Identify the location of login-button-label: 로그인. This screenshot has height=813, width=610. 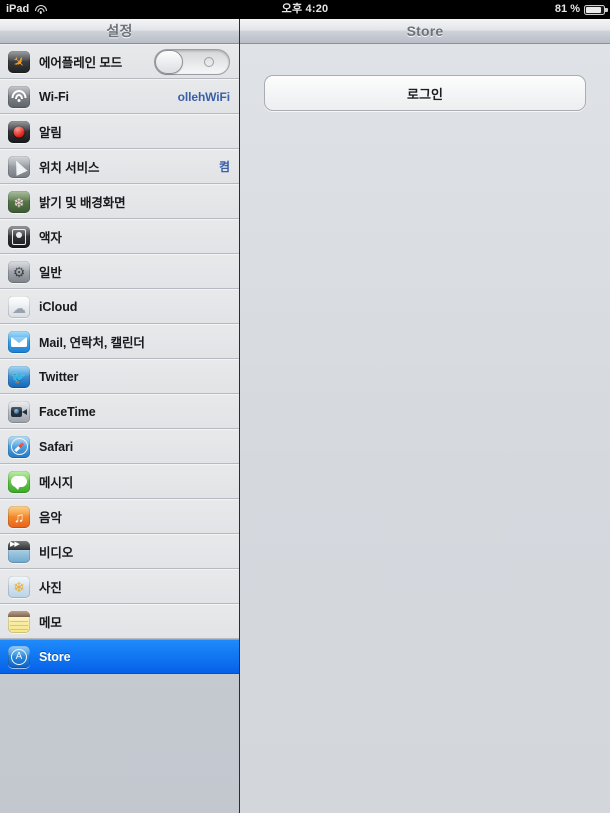
(425, 94).